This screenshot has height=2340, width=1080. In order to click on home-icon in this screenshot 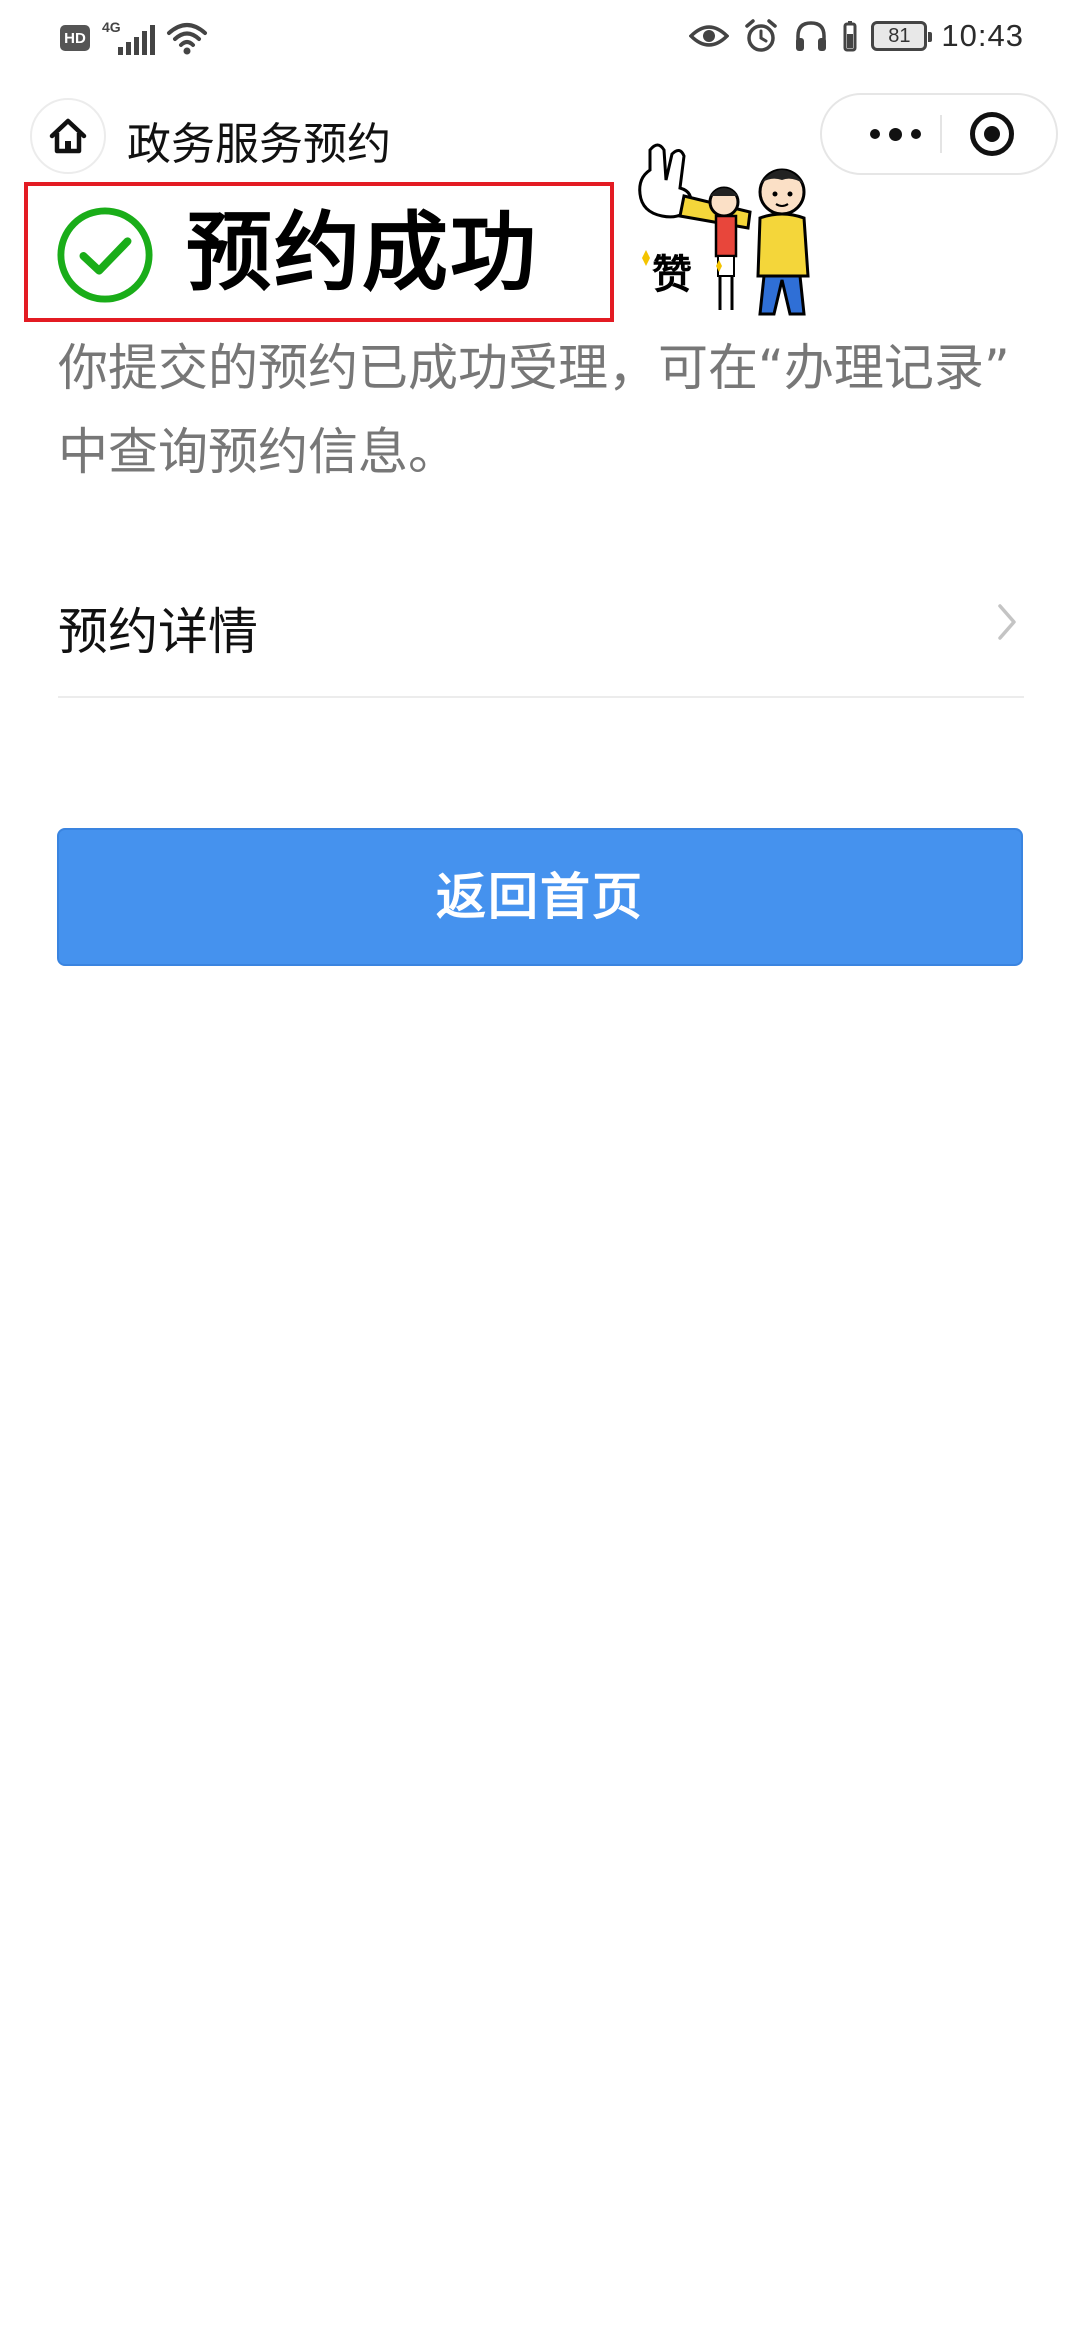, I will do `click(68, 136)`.